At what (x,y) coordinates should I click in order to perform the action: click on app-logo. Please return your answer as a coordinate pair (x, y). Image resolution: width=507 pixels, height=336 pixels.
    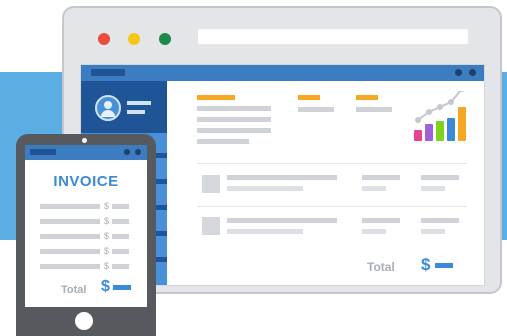
    Looking at the image, I should click on (108, 72).